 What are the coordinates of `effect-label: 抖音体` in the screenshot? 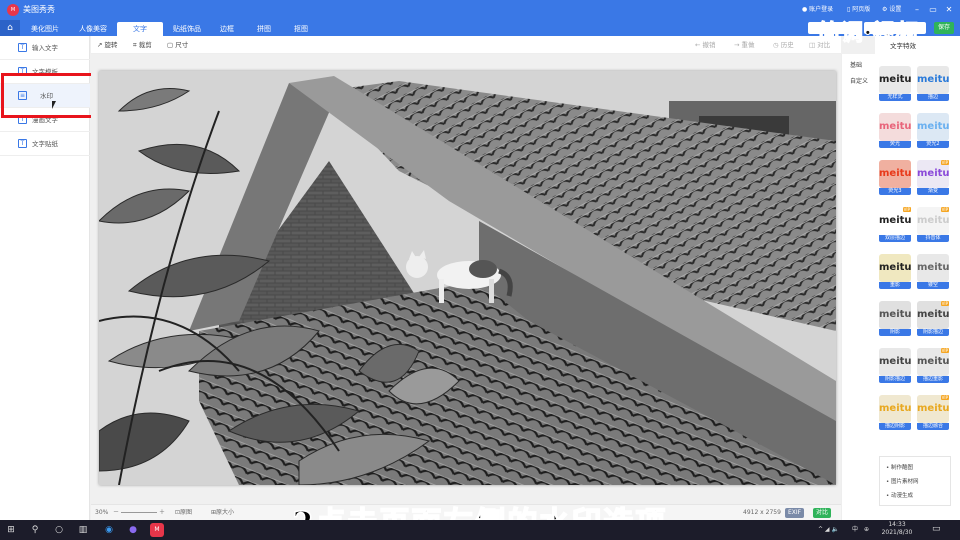 It's located at (933, 238).